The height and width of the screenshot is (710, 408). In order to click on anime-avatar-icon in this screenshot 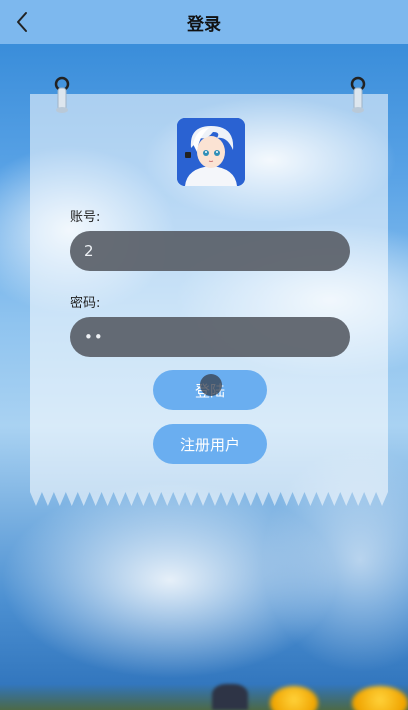, I will do `click(211, 152)`.